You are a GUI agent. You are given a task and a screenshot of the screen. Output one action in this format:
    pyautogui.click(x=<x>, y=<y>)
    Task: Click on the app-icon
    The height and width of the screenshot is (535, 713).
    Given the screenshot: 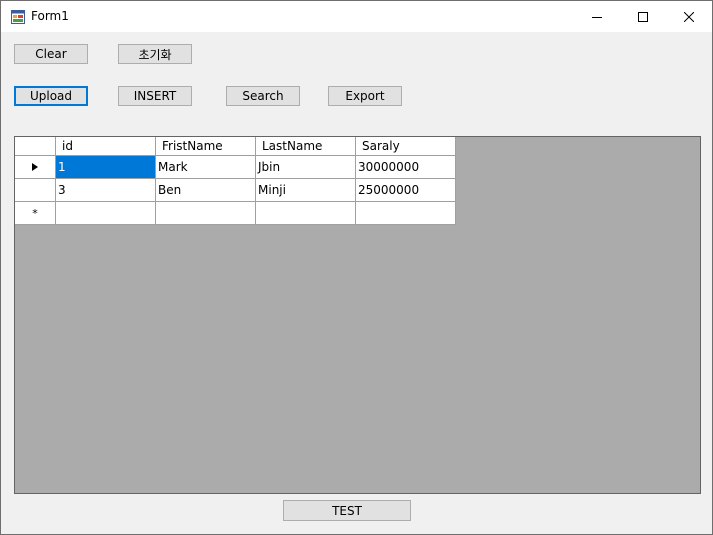 What is the action you would take?
    pyautogui.click(x=18, y=17)
    